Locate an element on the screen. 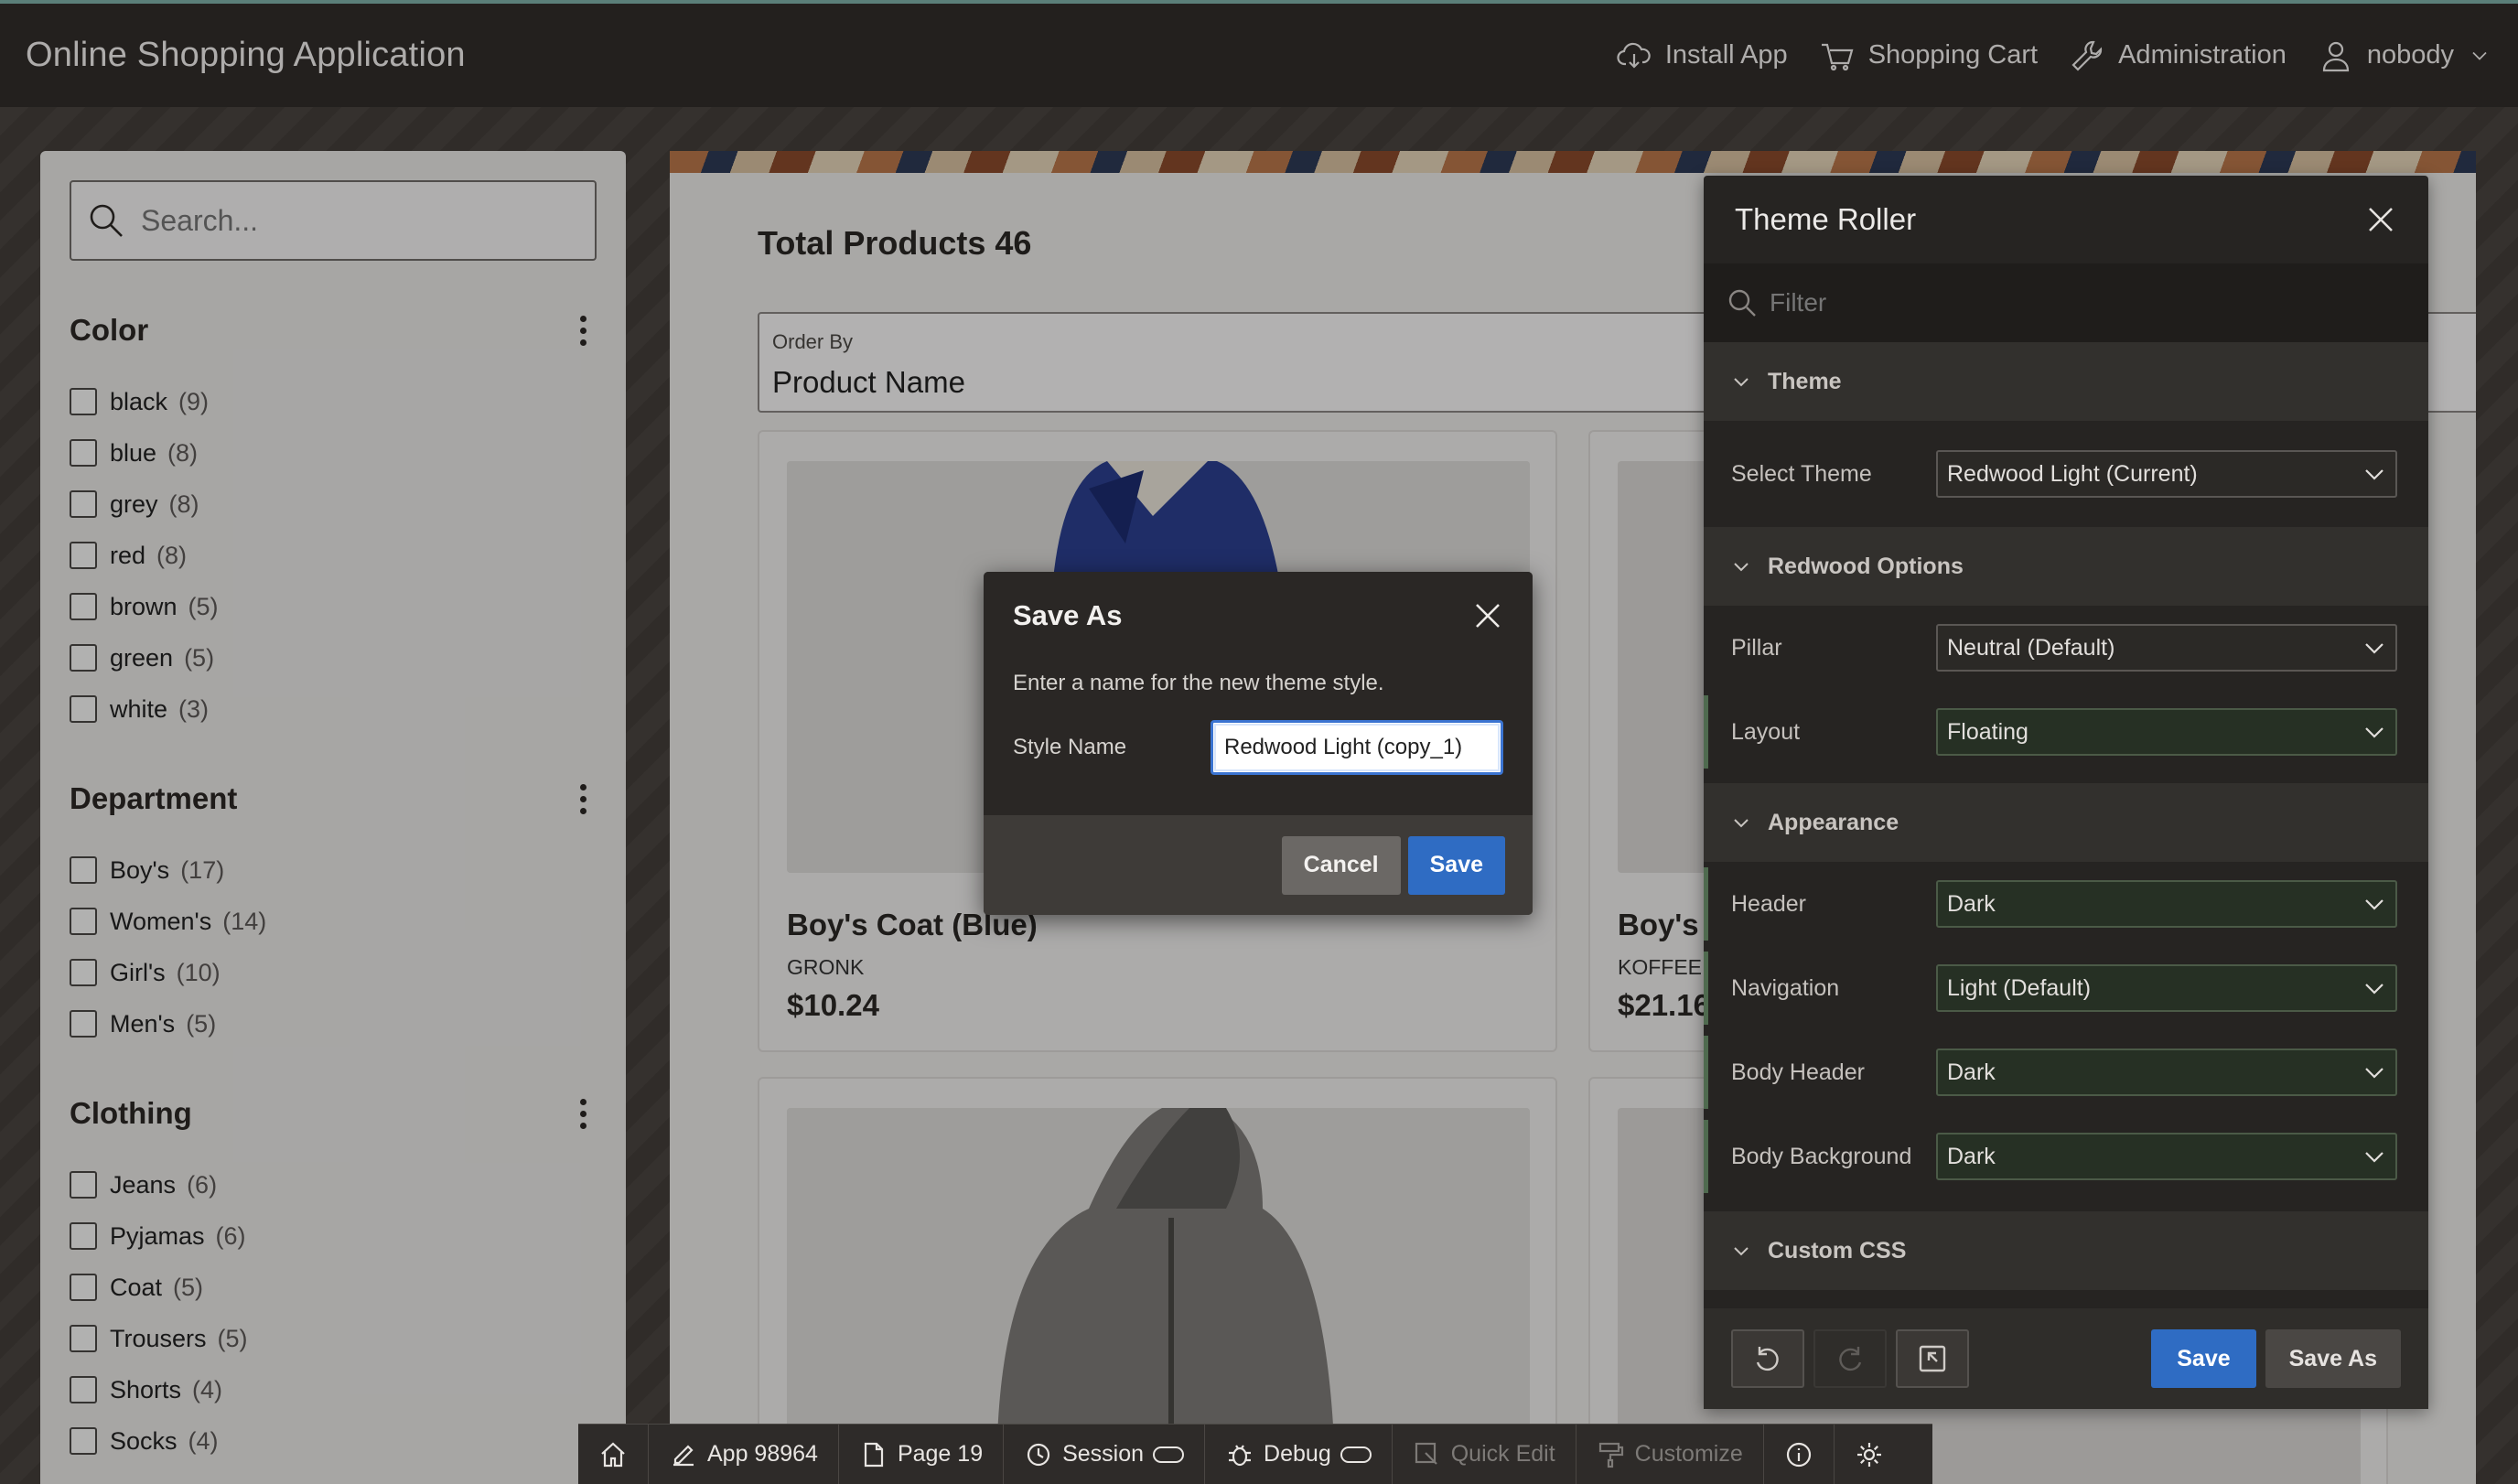 This screenshot has width=2518, height=1484. body-header-dropdown: Dark is located at coordinates (2166, 1072).